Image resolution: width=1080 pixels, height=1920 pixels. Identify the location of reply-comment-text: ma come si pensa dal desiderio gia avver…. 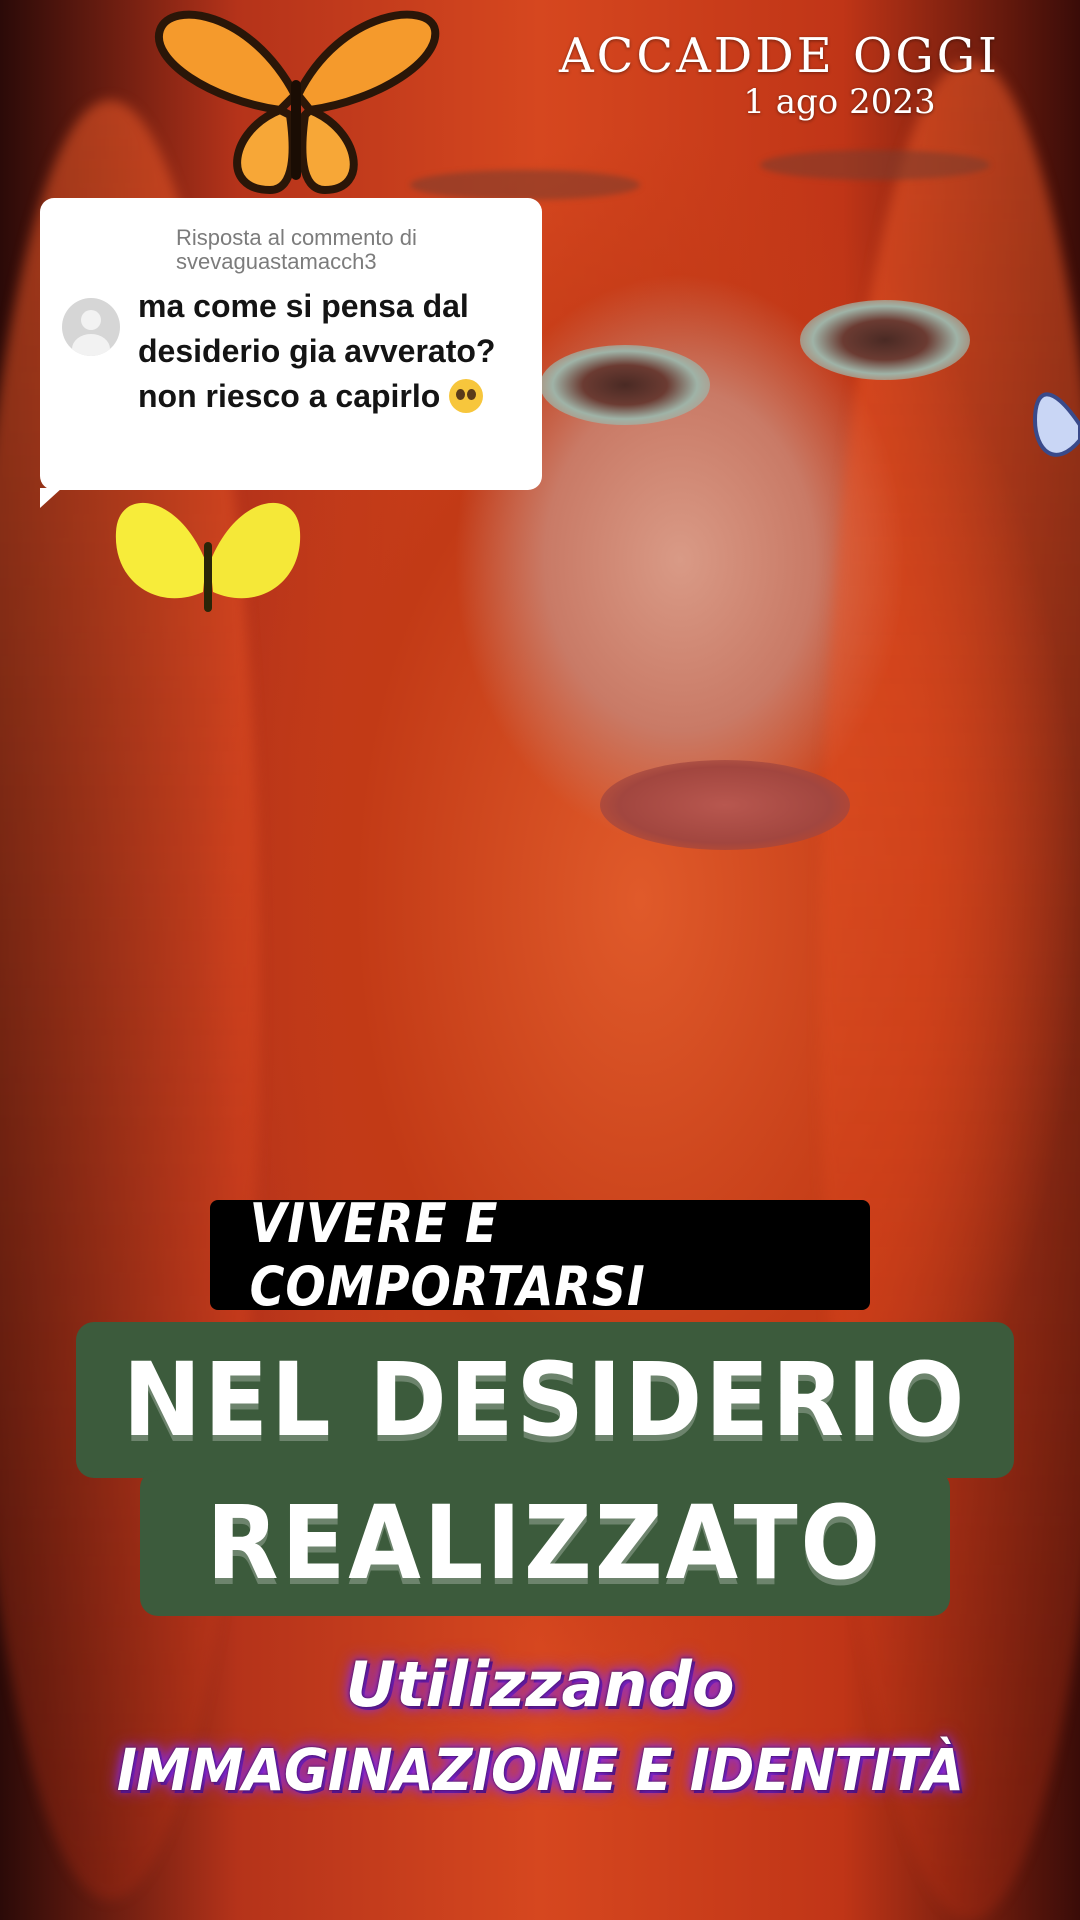
(317, 351).